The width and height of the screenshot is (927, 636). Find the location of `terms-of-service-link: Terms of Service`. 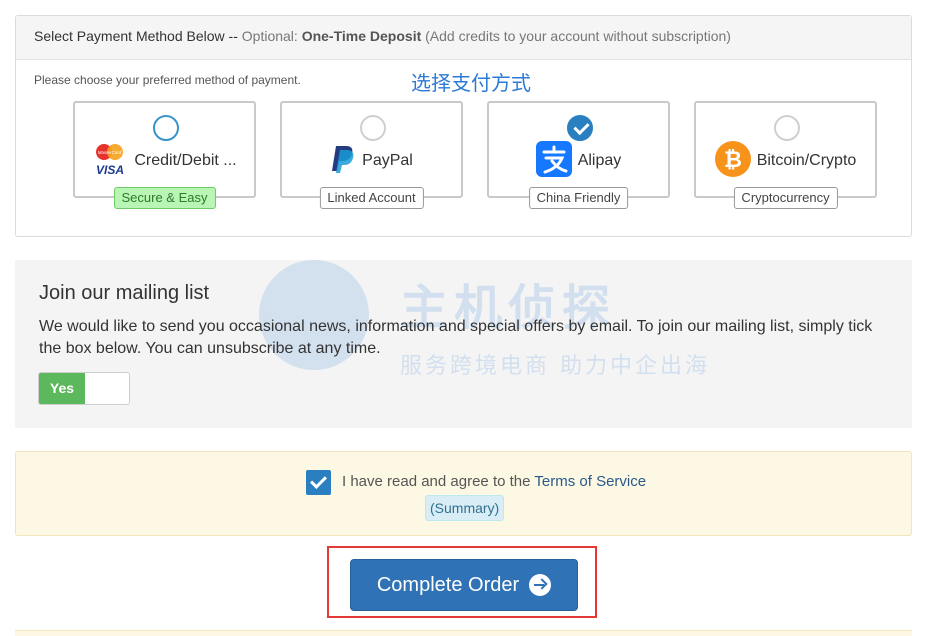

terms-of-service-link: Terms of Service is located at coordinates (590, 481).